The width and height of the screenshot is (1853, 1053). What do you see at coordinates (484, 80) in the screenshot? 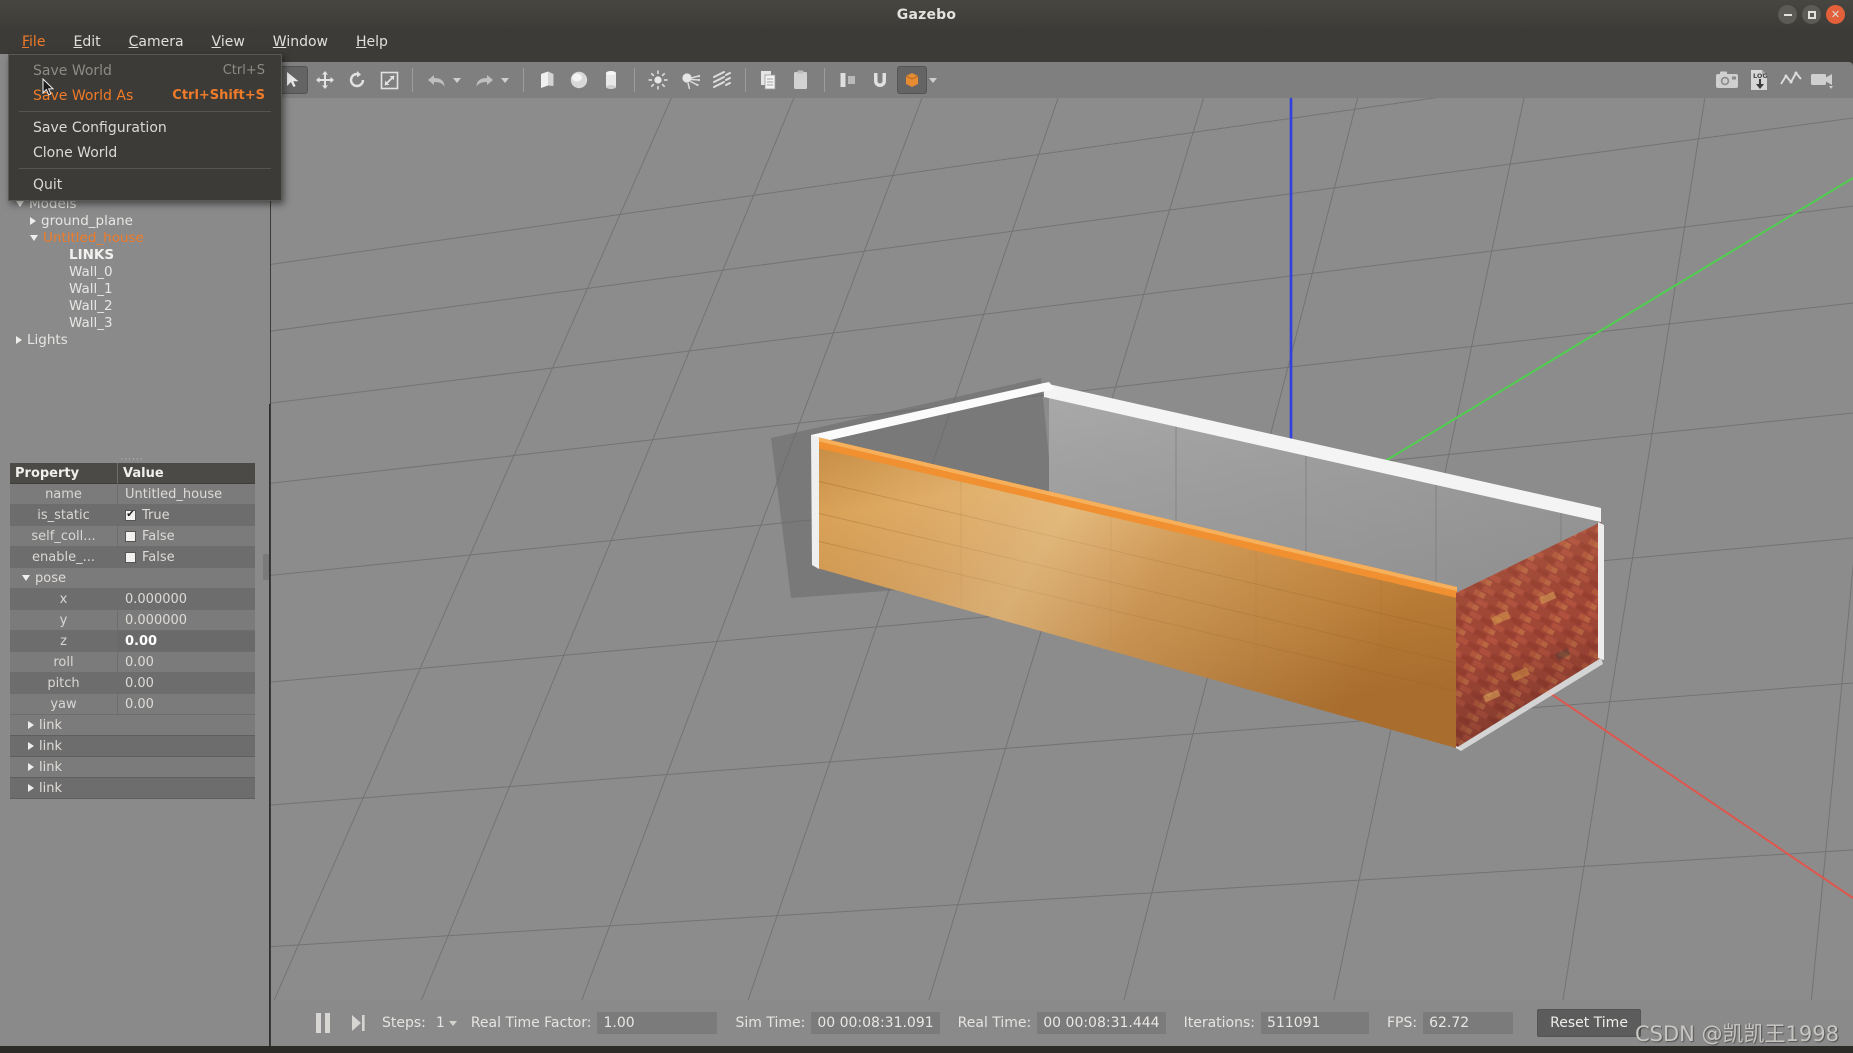
I see `redo-button` at bounding box center [484, 80].